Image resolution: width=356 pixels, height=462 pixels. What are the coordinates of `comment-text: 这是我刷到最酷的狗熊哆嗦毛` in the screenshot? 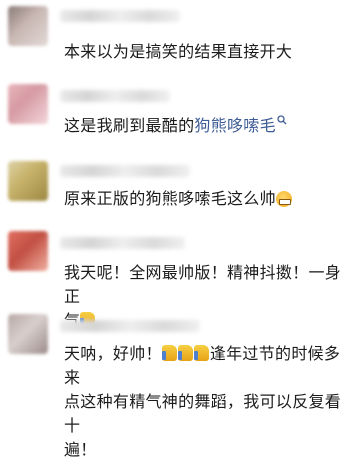 It's located at (205, 126).